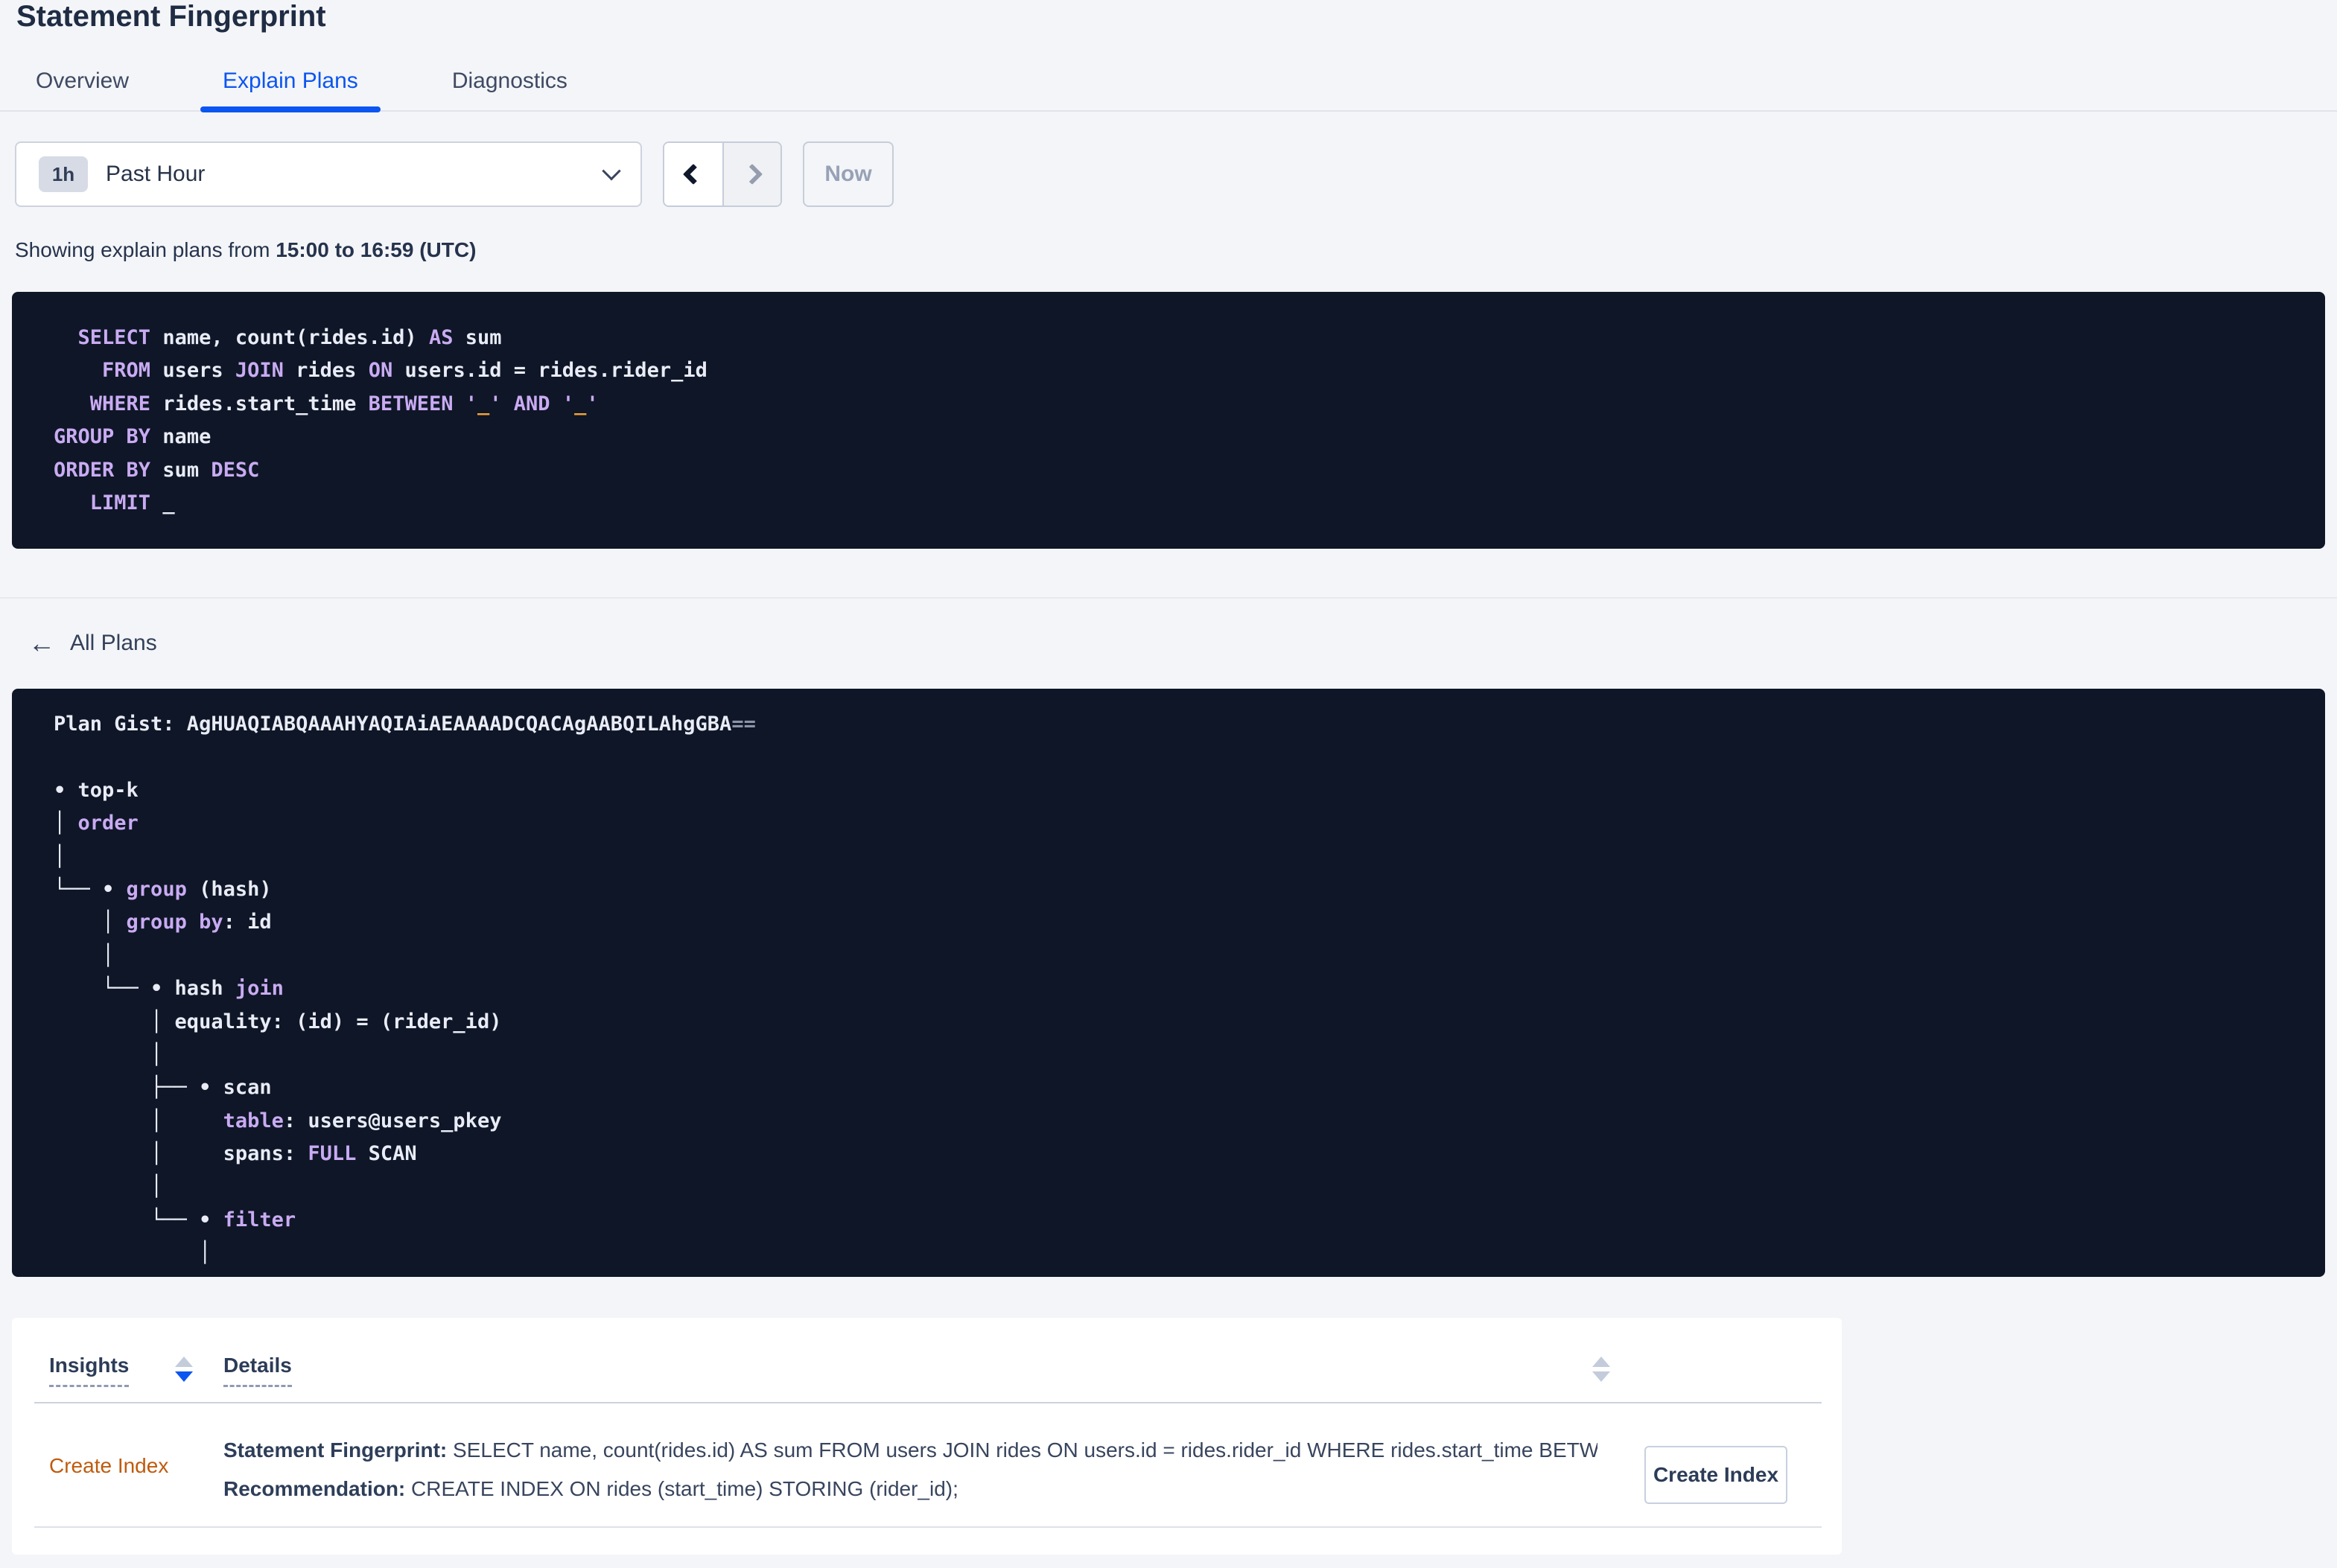 The width and height of the screenshot is (2337, 1568). I want to click on tab-overview: Overview, so click(82, 89).